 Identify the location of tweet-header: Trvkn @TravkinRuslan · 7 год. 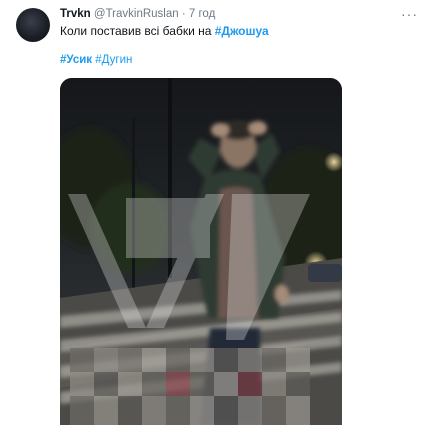
(137, 14).